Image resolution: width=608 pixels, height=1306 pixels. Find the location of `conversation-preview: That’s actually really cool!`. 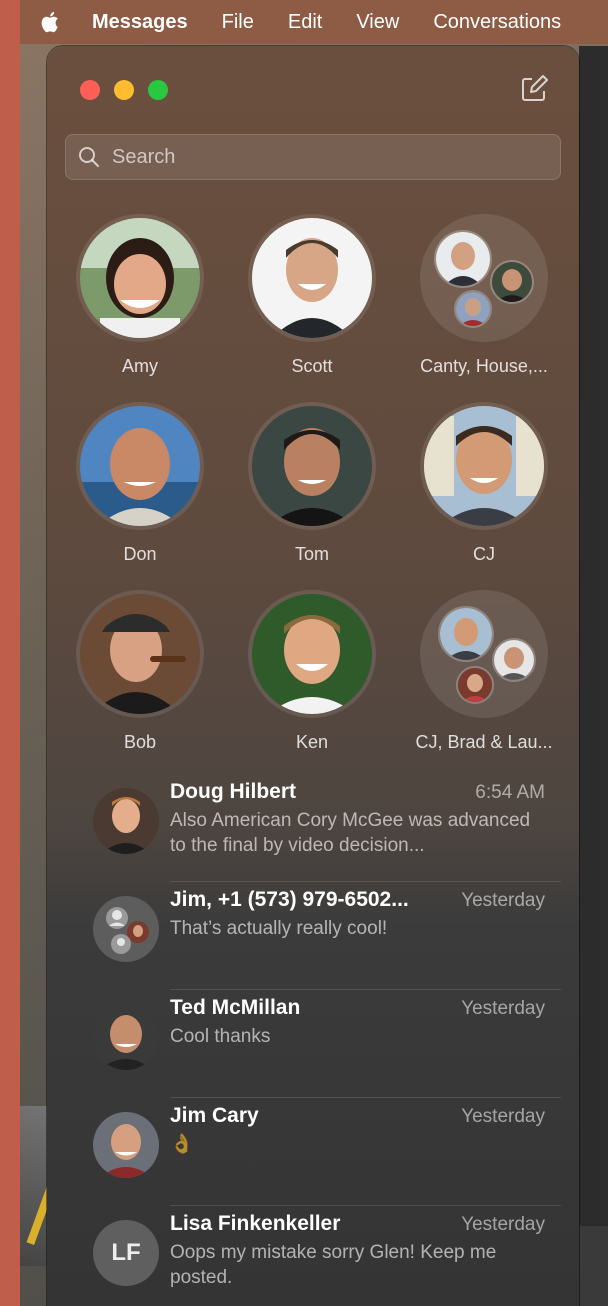

conversation-preview: That’s actually really cool! is located at coordinates (279, 928).